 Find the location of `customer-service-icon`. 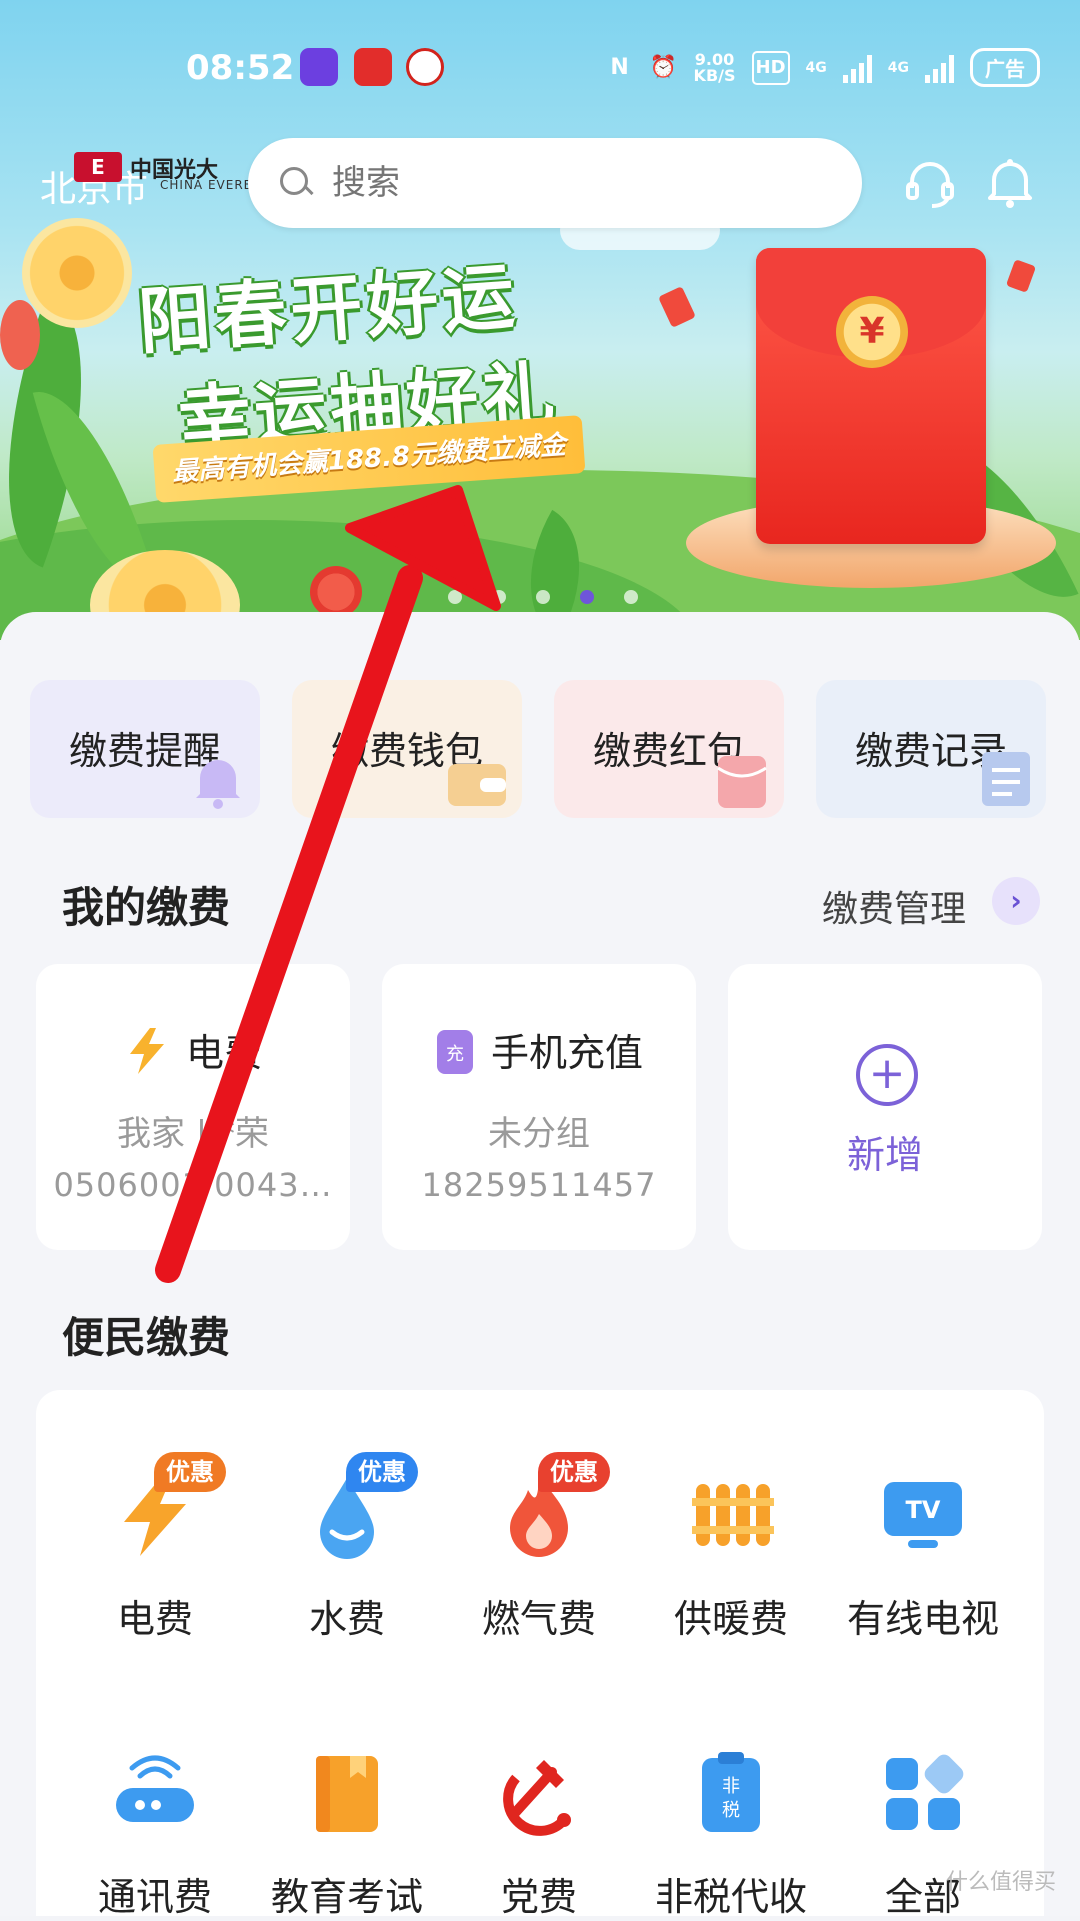

customer-service-icon is located at coordinates (930, 184).